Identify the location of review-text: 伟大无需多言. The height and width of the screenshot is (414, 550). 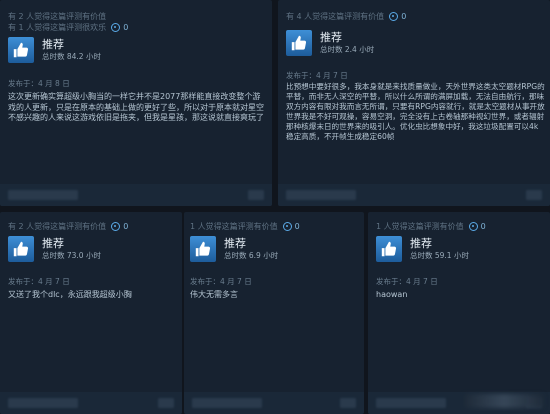
(214, 294).